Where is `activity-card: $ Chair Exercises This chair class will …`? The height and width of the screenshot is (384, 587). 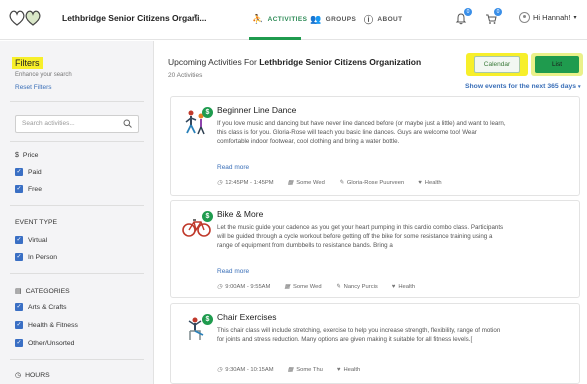
activity-card: $ Chair Exercises This chair class will … is located at coordinates (375, 343).